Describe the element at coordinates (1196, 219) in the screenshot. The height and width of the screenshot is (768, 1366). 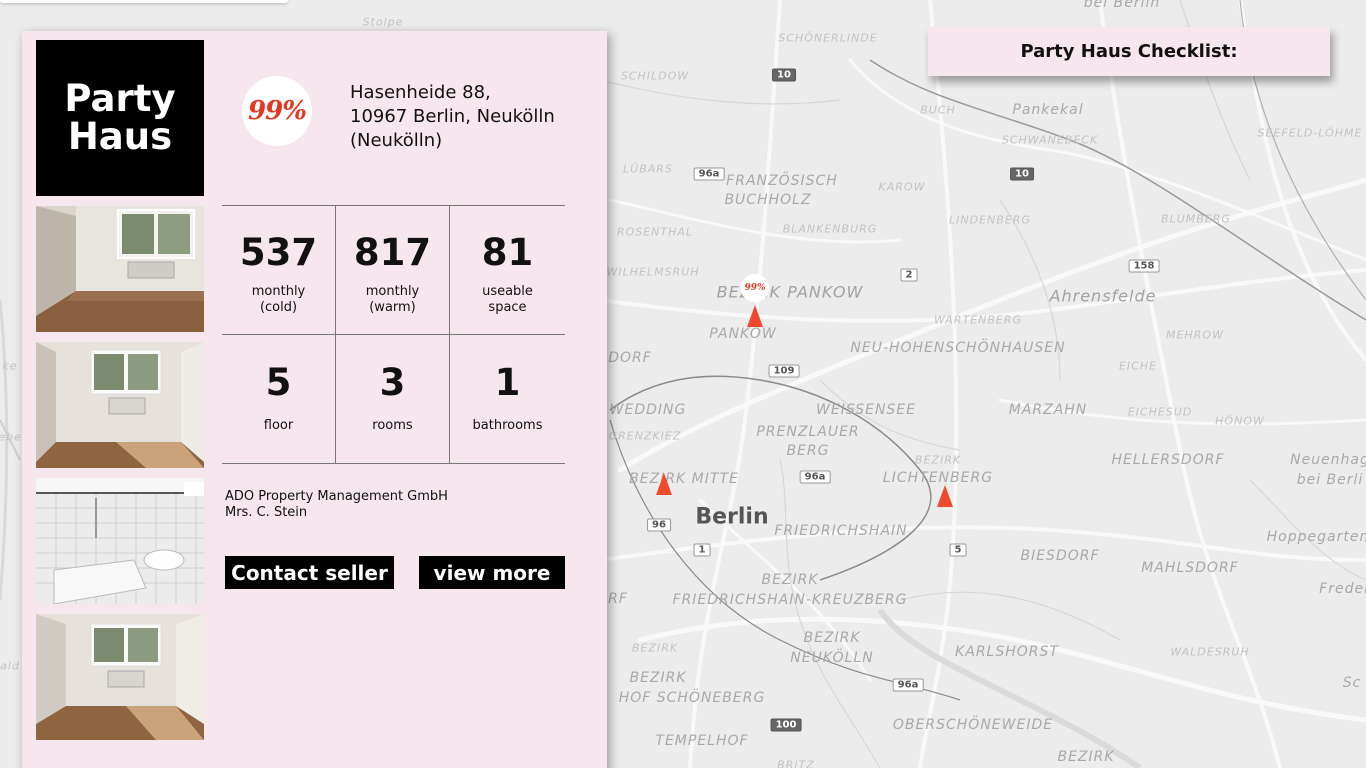
I see `map-label-blumberg: BLUMBERG` at that location.